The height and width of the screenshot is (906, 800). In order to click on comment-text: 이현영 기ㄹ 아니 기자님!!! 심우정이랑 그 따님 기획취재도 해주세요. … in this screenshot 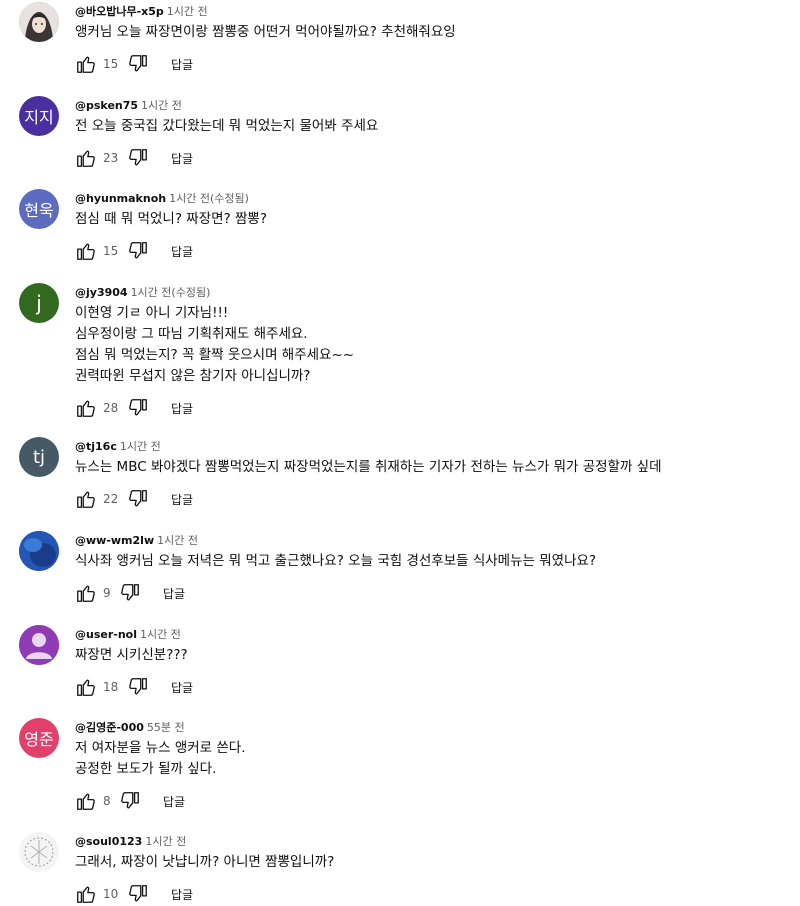, I will do `click(215, 344)`.